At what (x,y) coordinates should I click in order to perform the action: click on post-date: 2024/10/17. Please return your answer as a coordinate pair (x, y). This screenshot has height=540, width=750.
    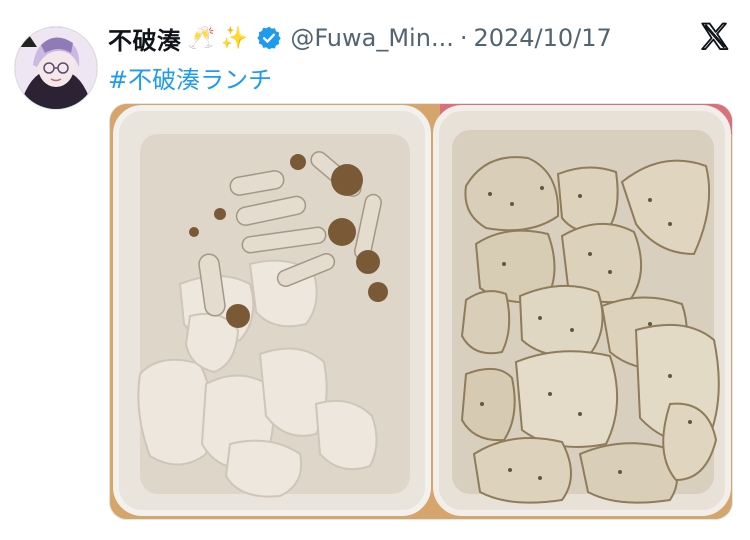
    Looking at the image, I should click on (542, 38).